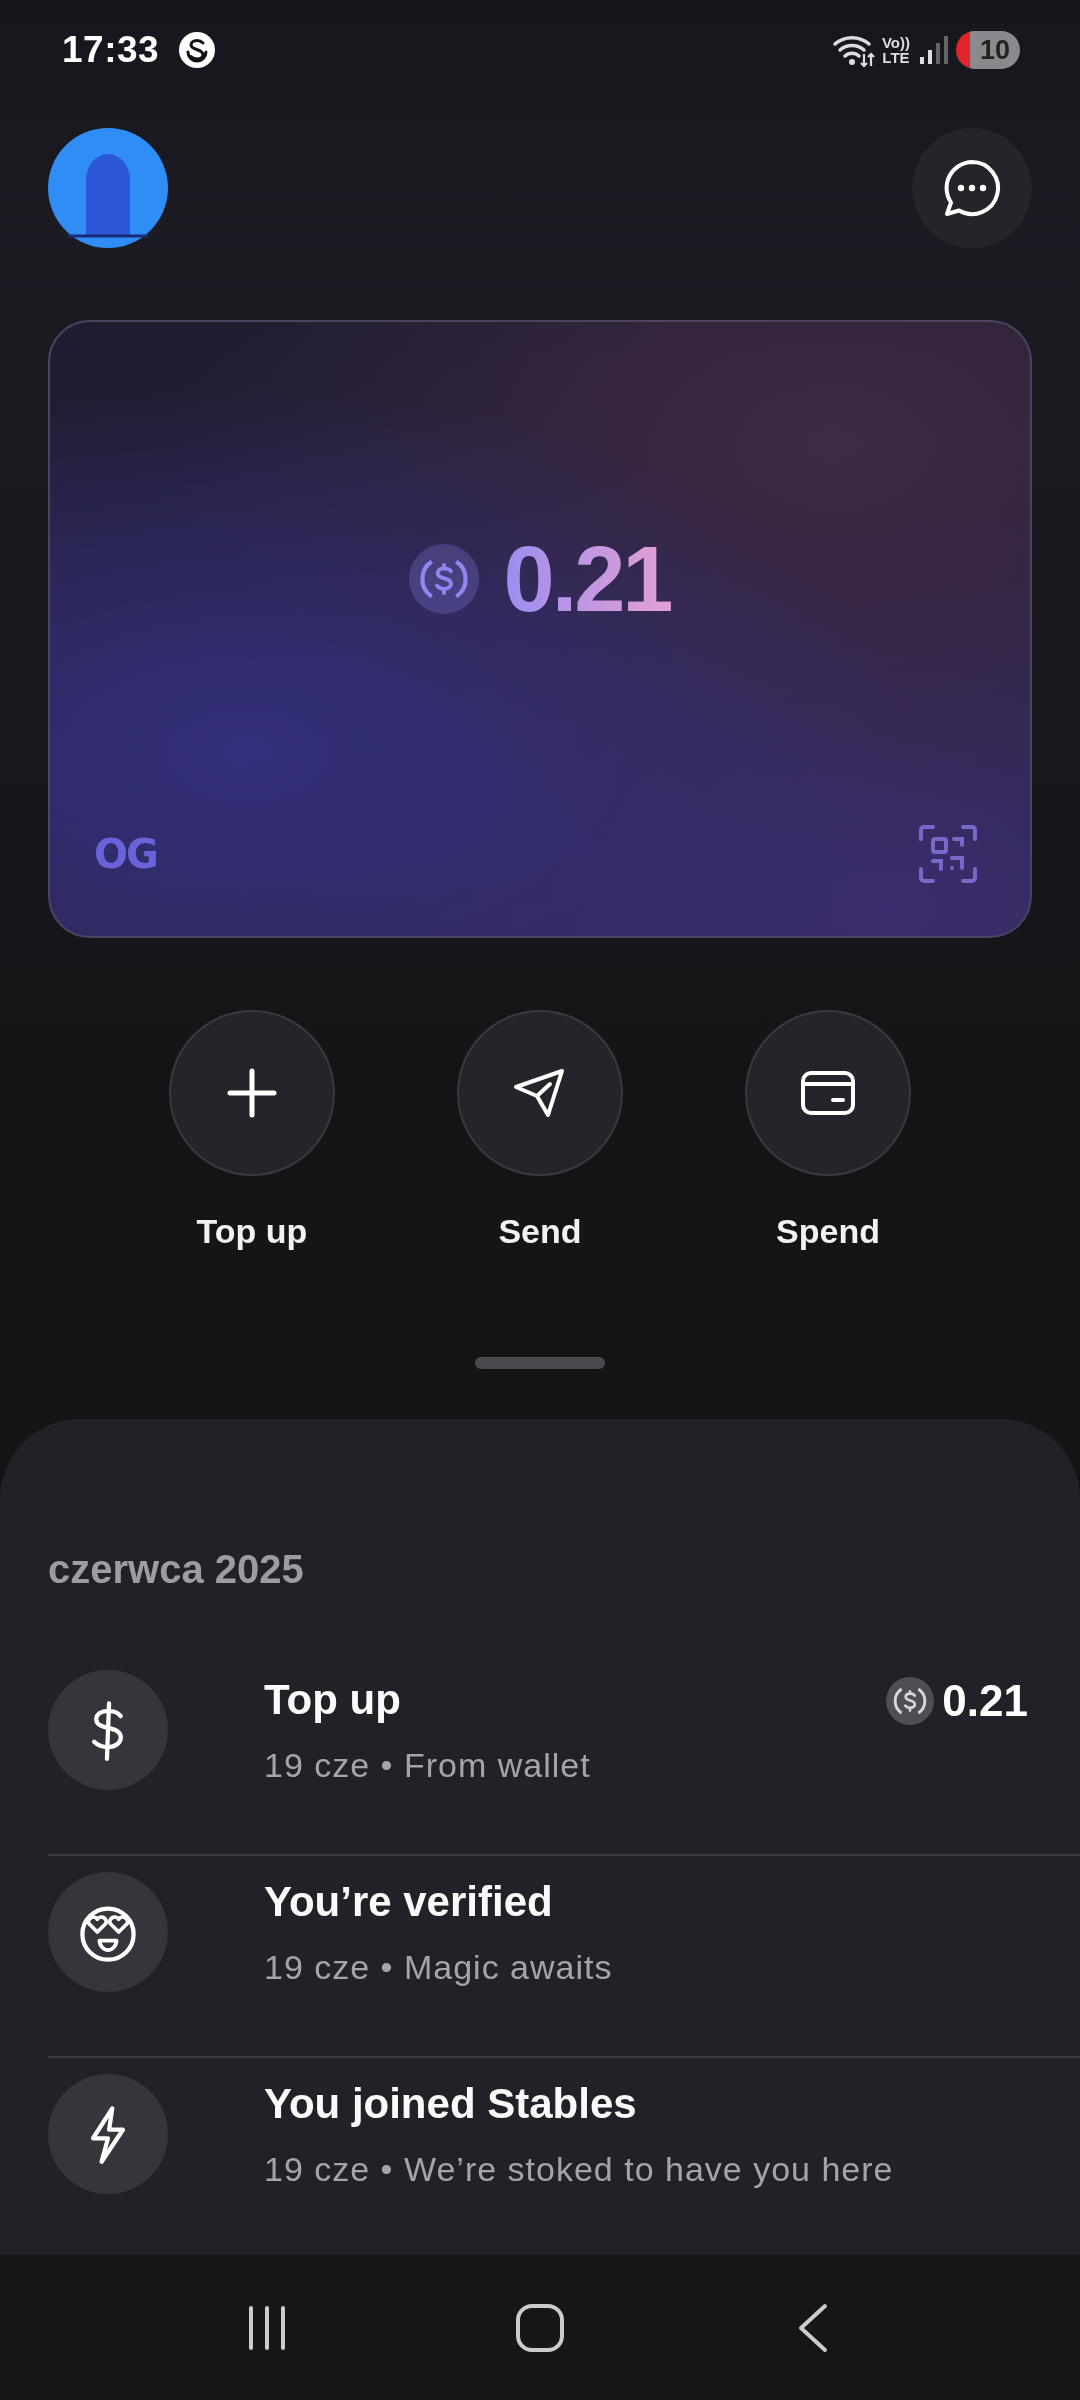  What do you see at coordinates (252, 1231) in the screenshot?
I see `action-label: Top up` at bounding box center [252, 1231].